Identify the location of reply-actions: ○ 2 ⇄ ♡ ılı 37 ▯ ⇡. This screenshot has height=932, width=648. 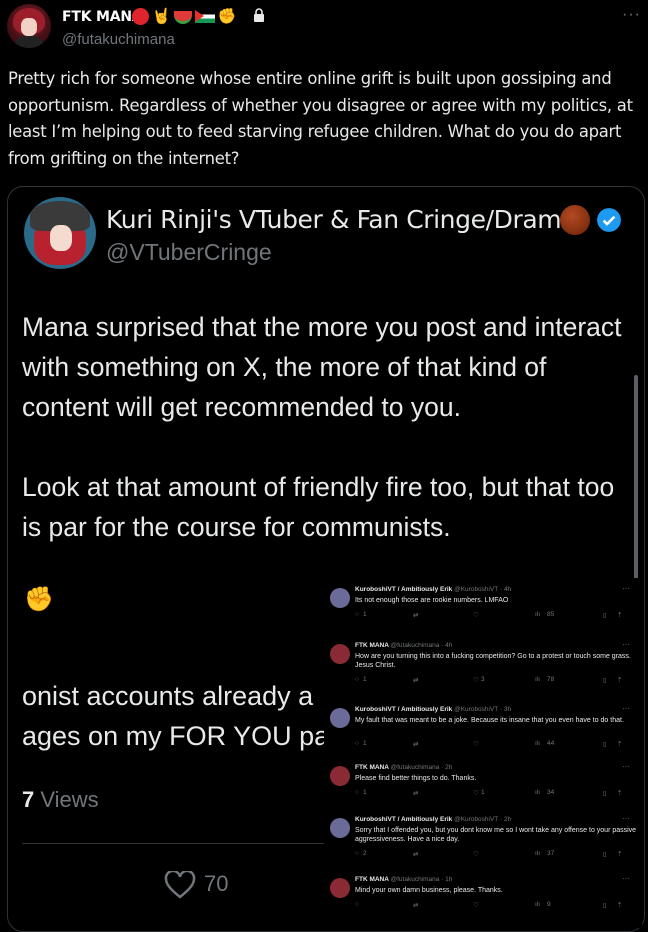
(496, 855).